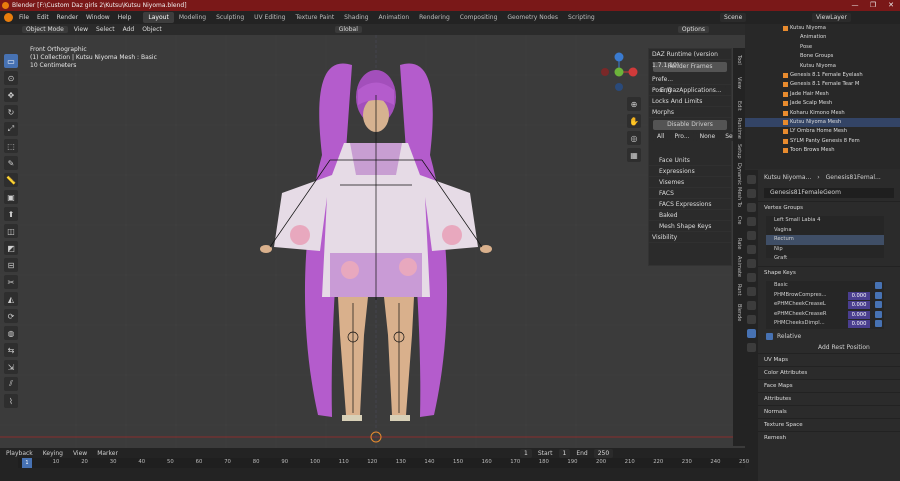 This screenshot has width=900, height=481. What do you see at coordinates (733, 17) in the screenshot?
I see `scene-selector: Scene` at bounding box center [733, 17].